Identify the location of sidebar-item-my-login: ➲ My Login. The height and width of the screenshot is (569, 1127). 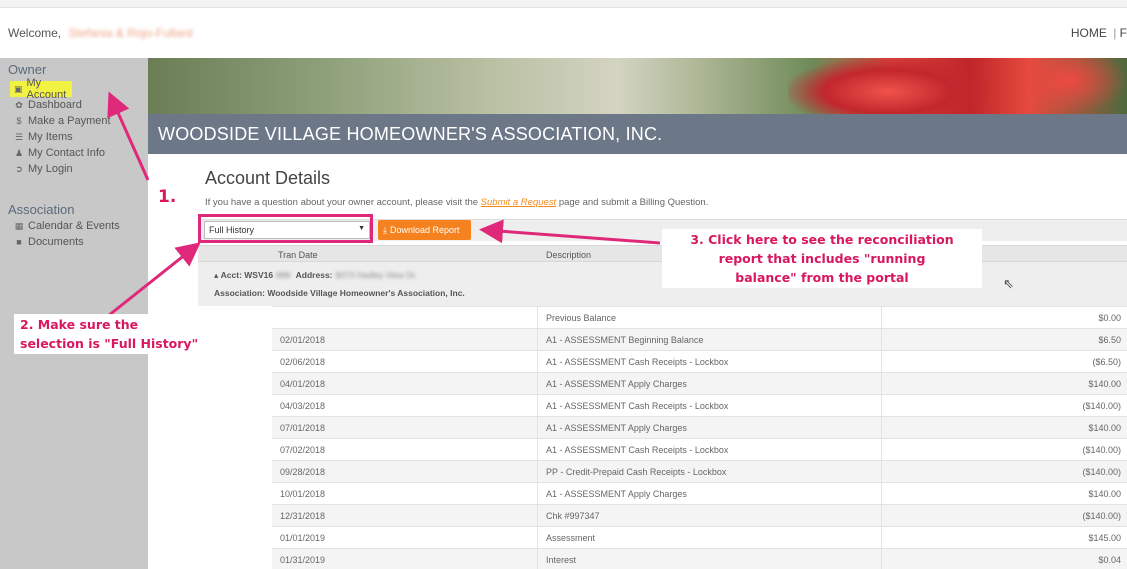
(43, 169).